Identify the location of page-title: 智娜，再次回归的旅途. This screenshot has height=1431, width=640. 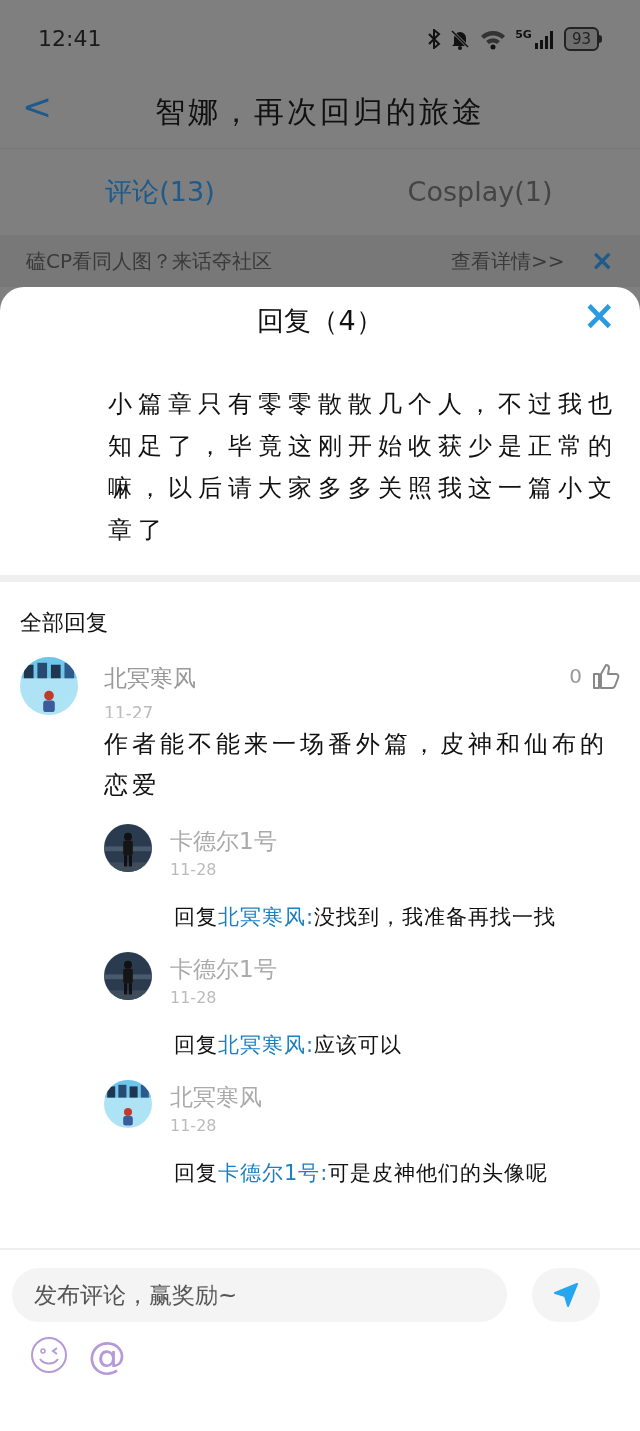
(320, 112).